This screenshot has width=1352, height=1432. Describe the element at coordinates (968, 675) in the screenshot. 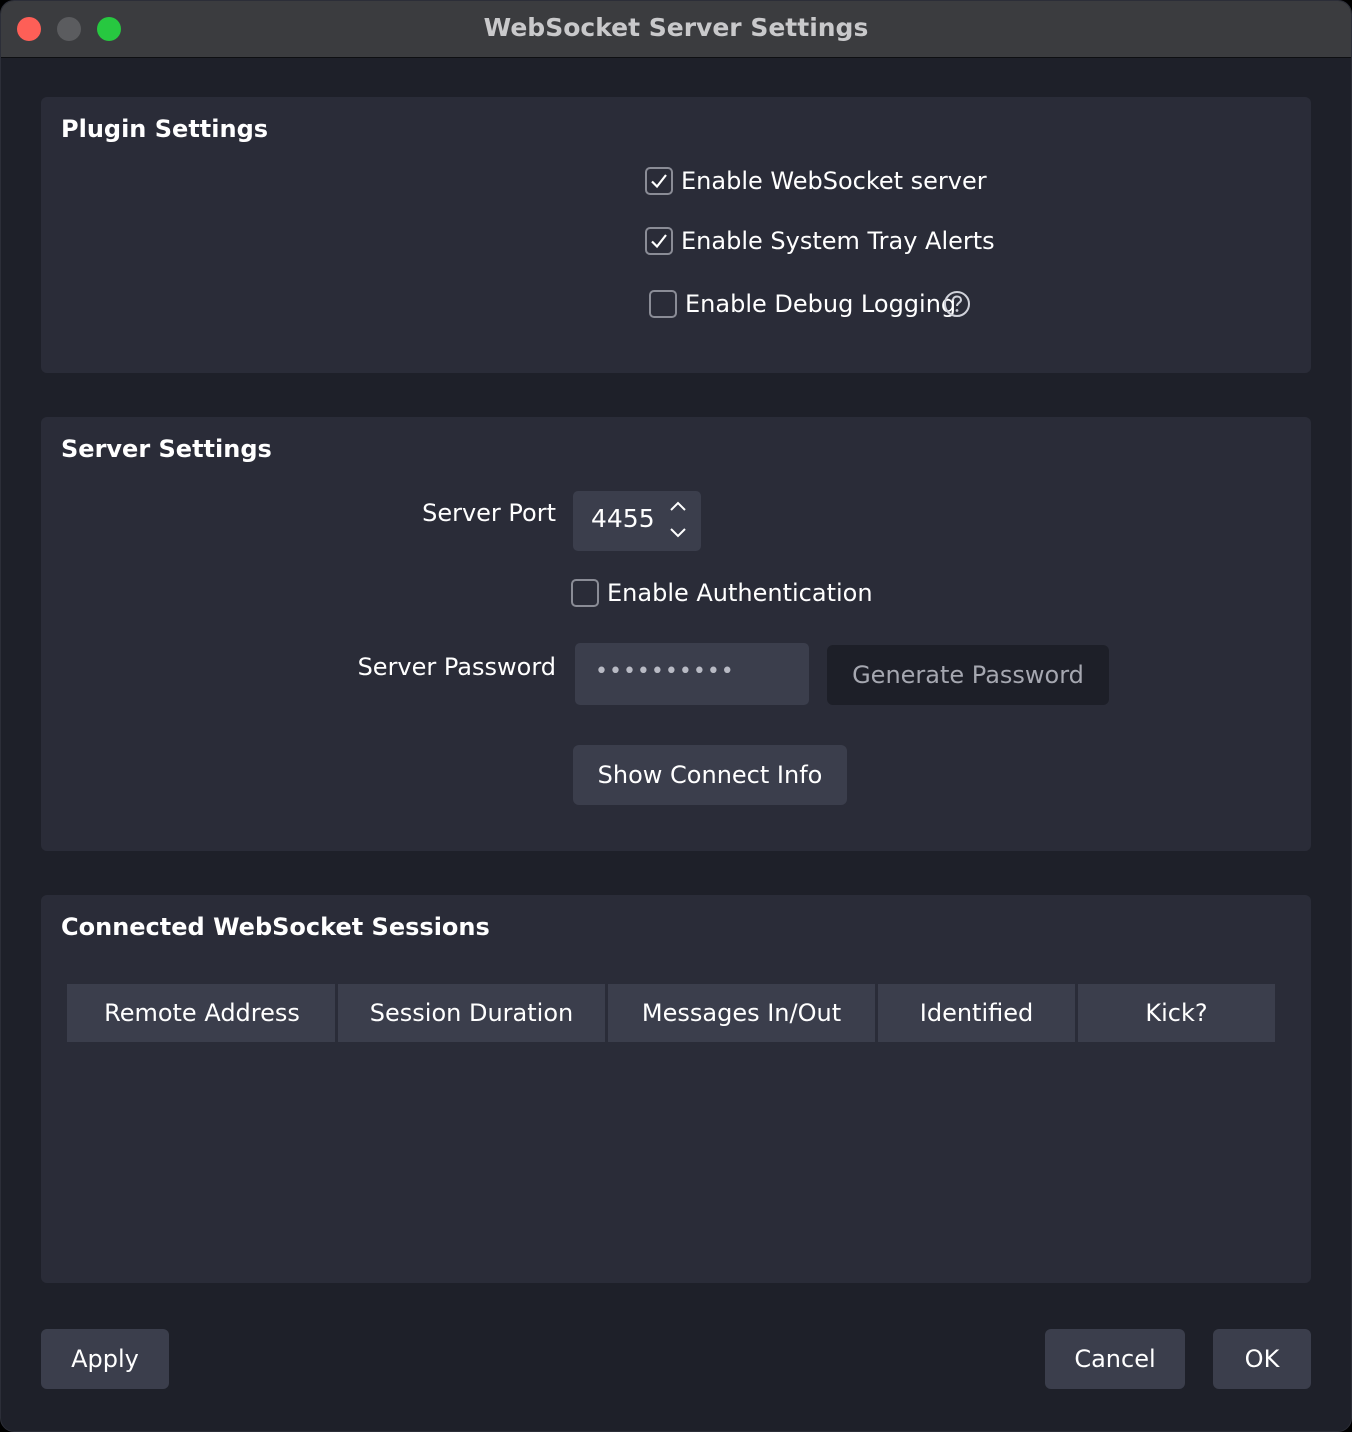

I see `generate-password-button: Generate Password` at that location.